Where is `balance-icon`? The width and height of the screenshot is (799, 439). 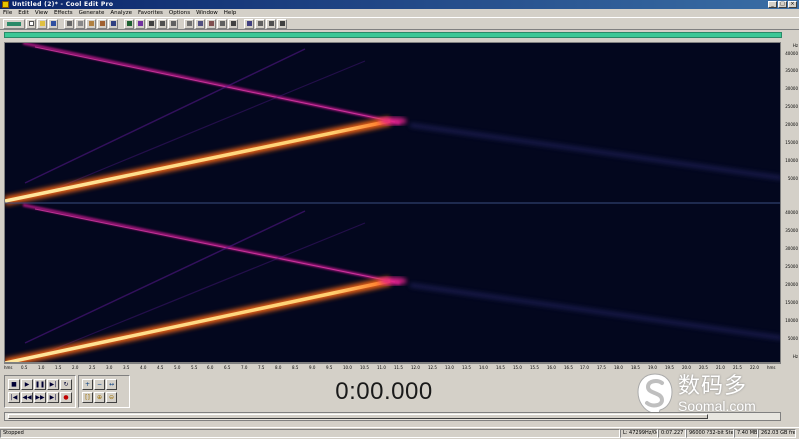
balance-icon is located at coordinates (260, 23).